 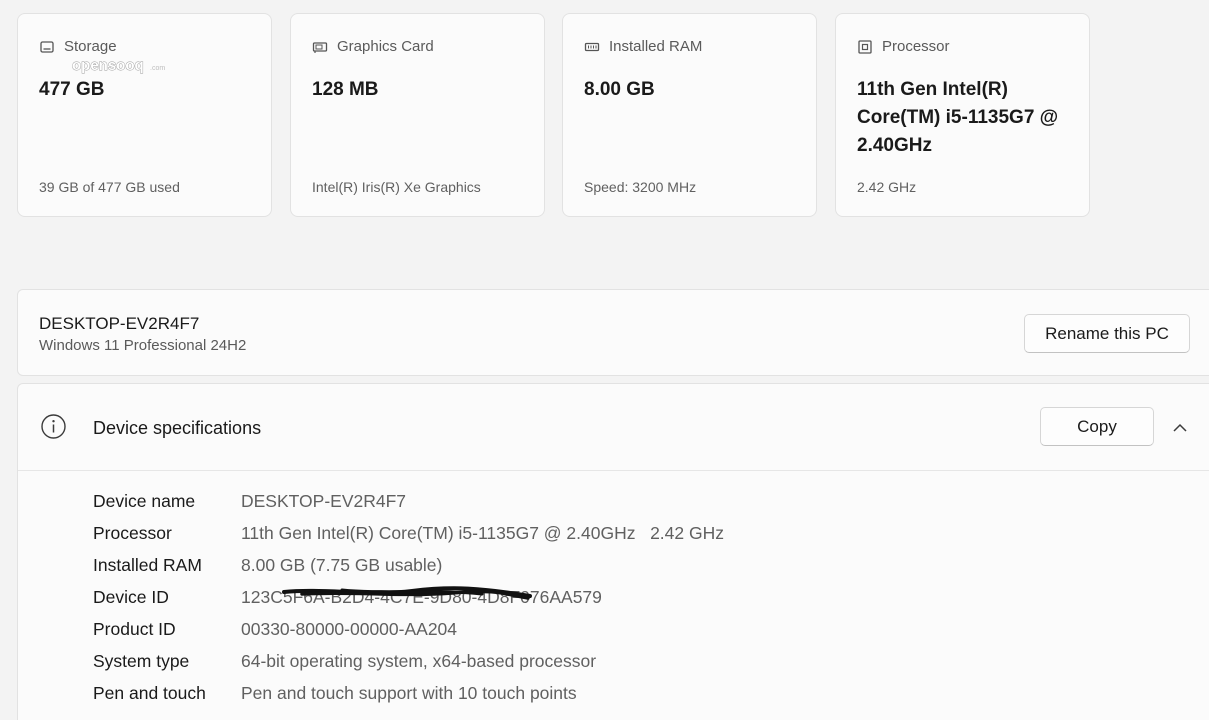 What do you see at coordinates (177, 428) in the screenshot?
I see `device-specifications-title: Device specifications` at bounding box center [177, 428].